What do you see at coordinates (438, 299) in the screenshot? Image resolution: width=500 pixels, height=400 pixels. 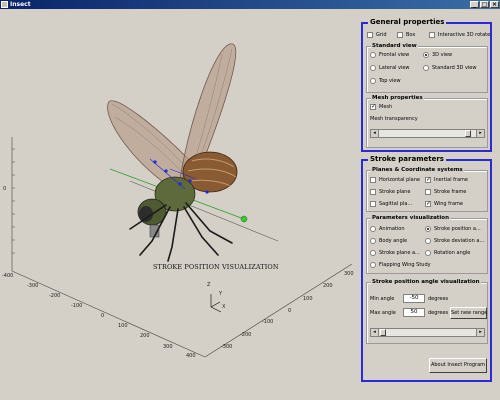 I see `min-angle-unit: degrees` at bounding box center [438, 299].